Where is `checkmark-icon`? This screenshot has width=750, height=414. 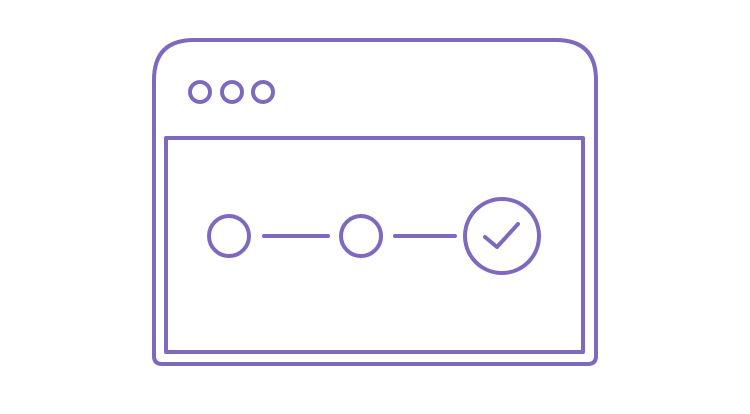
checkmark-icon is located at coordinates (501, 235).